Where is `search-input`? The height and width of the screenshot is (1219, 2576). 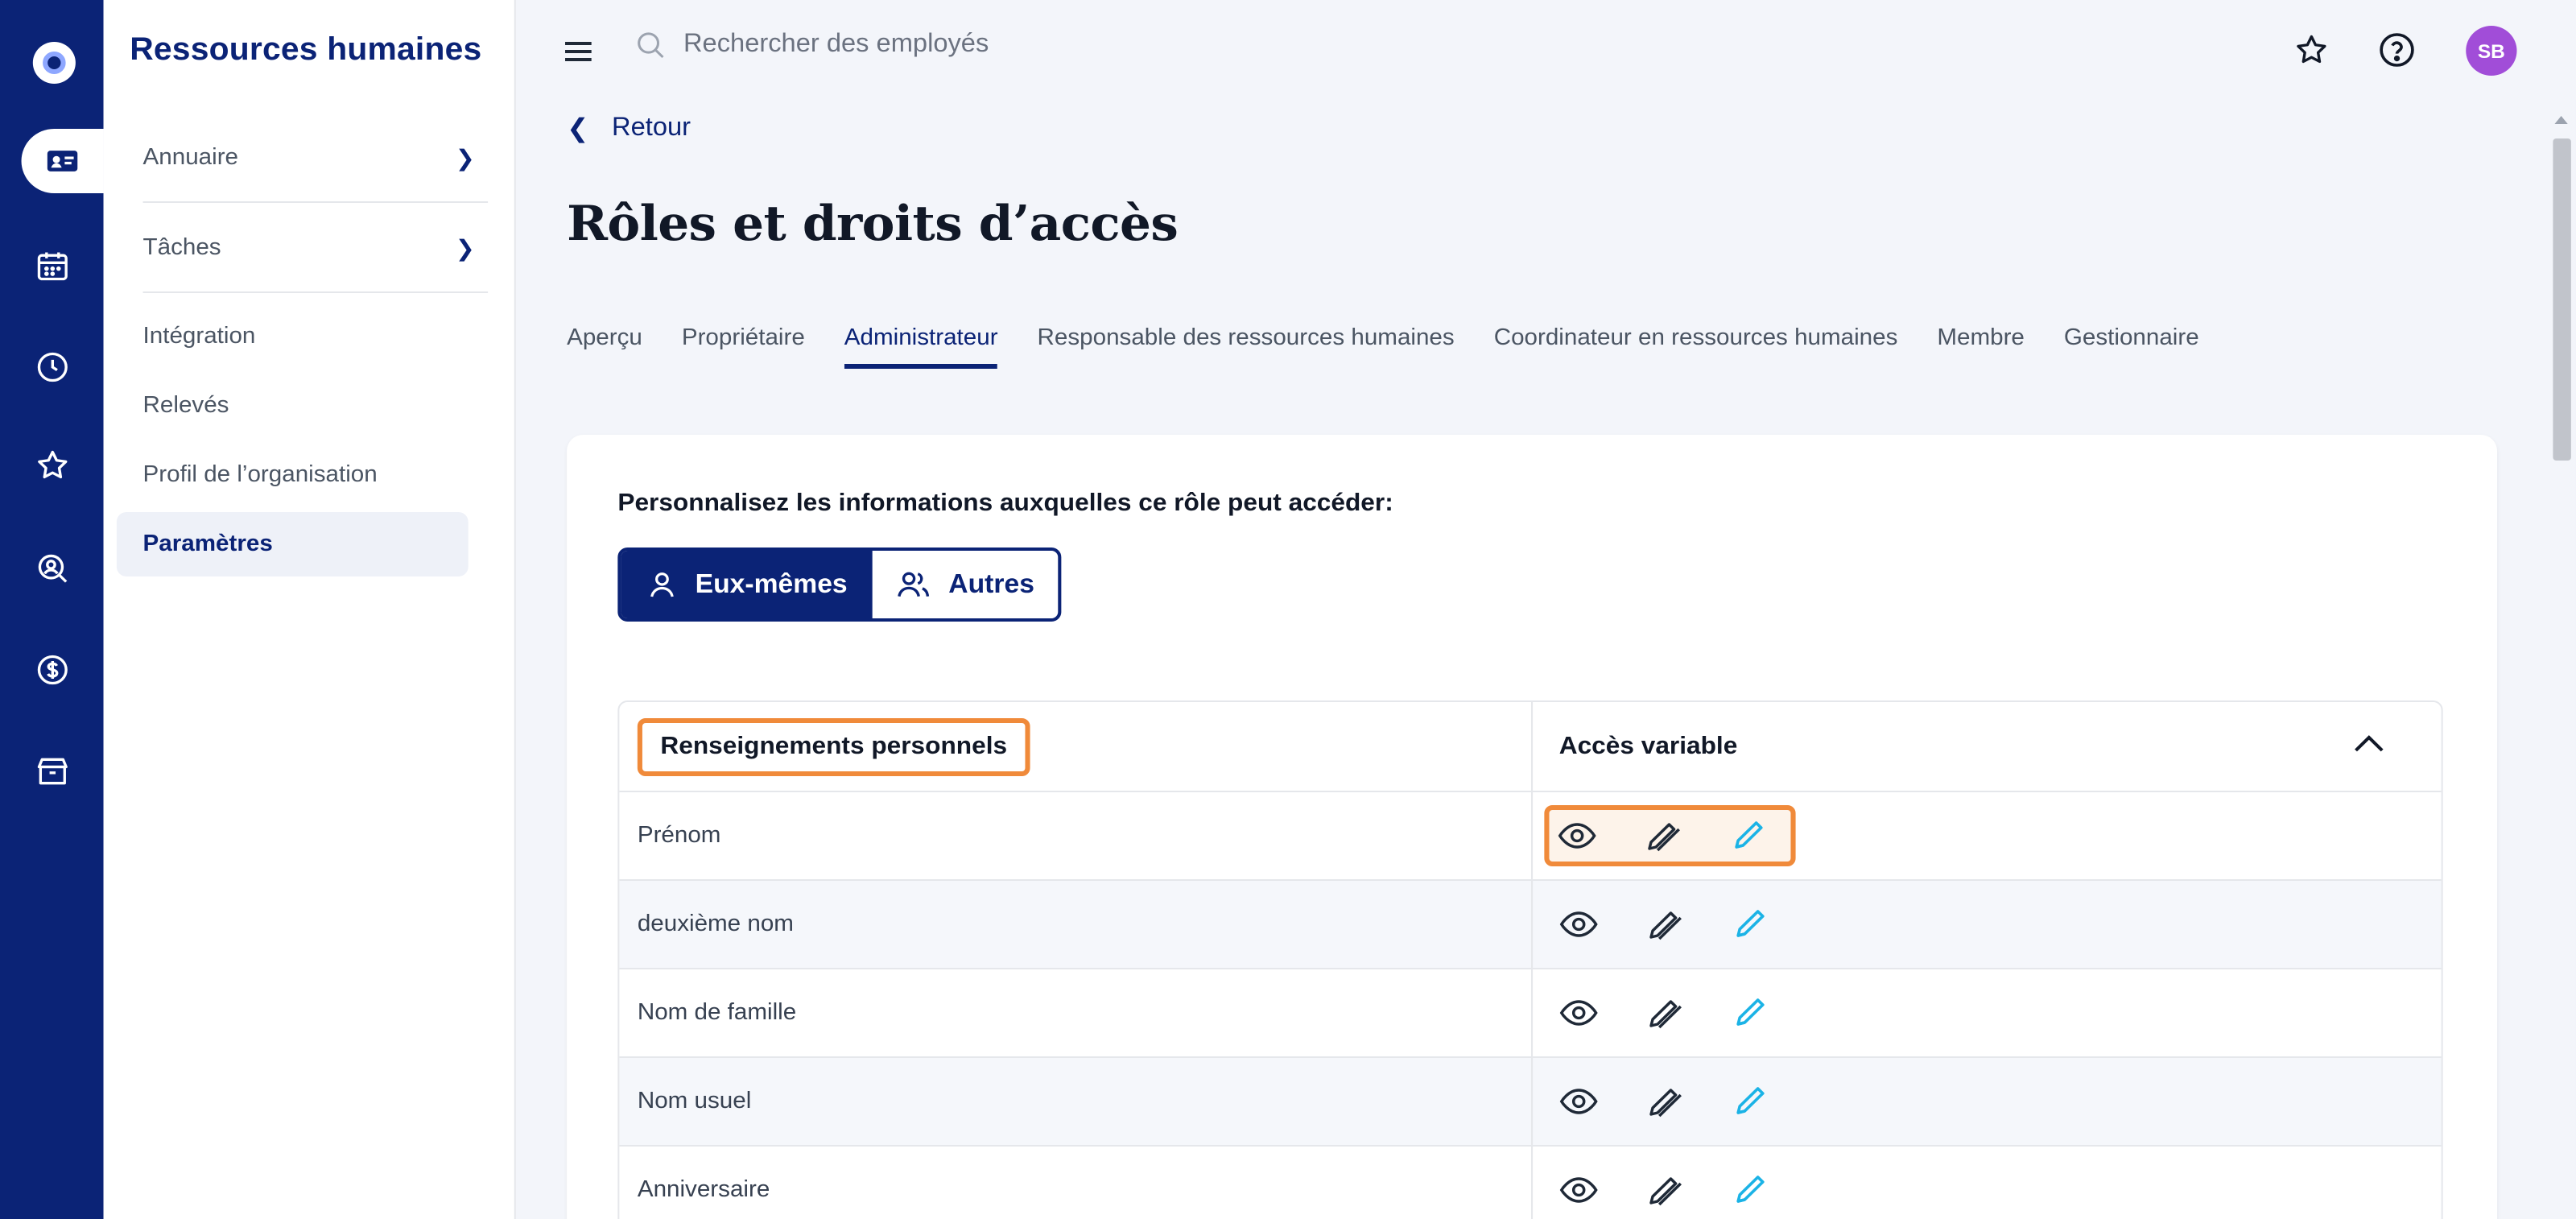 search-input is located at coordinates (930, 45).